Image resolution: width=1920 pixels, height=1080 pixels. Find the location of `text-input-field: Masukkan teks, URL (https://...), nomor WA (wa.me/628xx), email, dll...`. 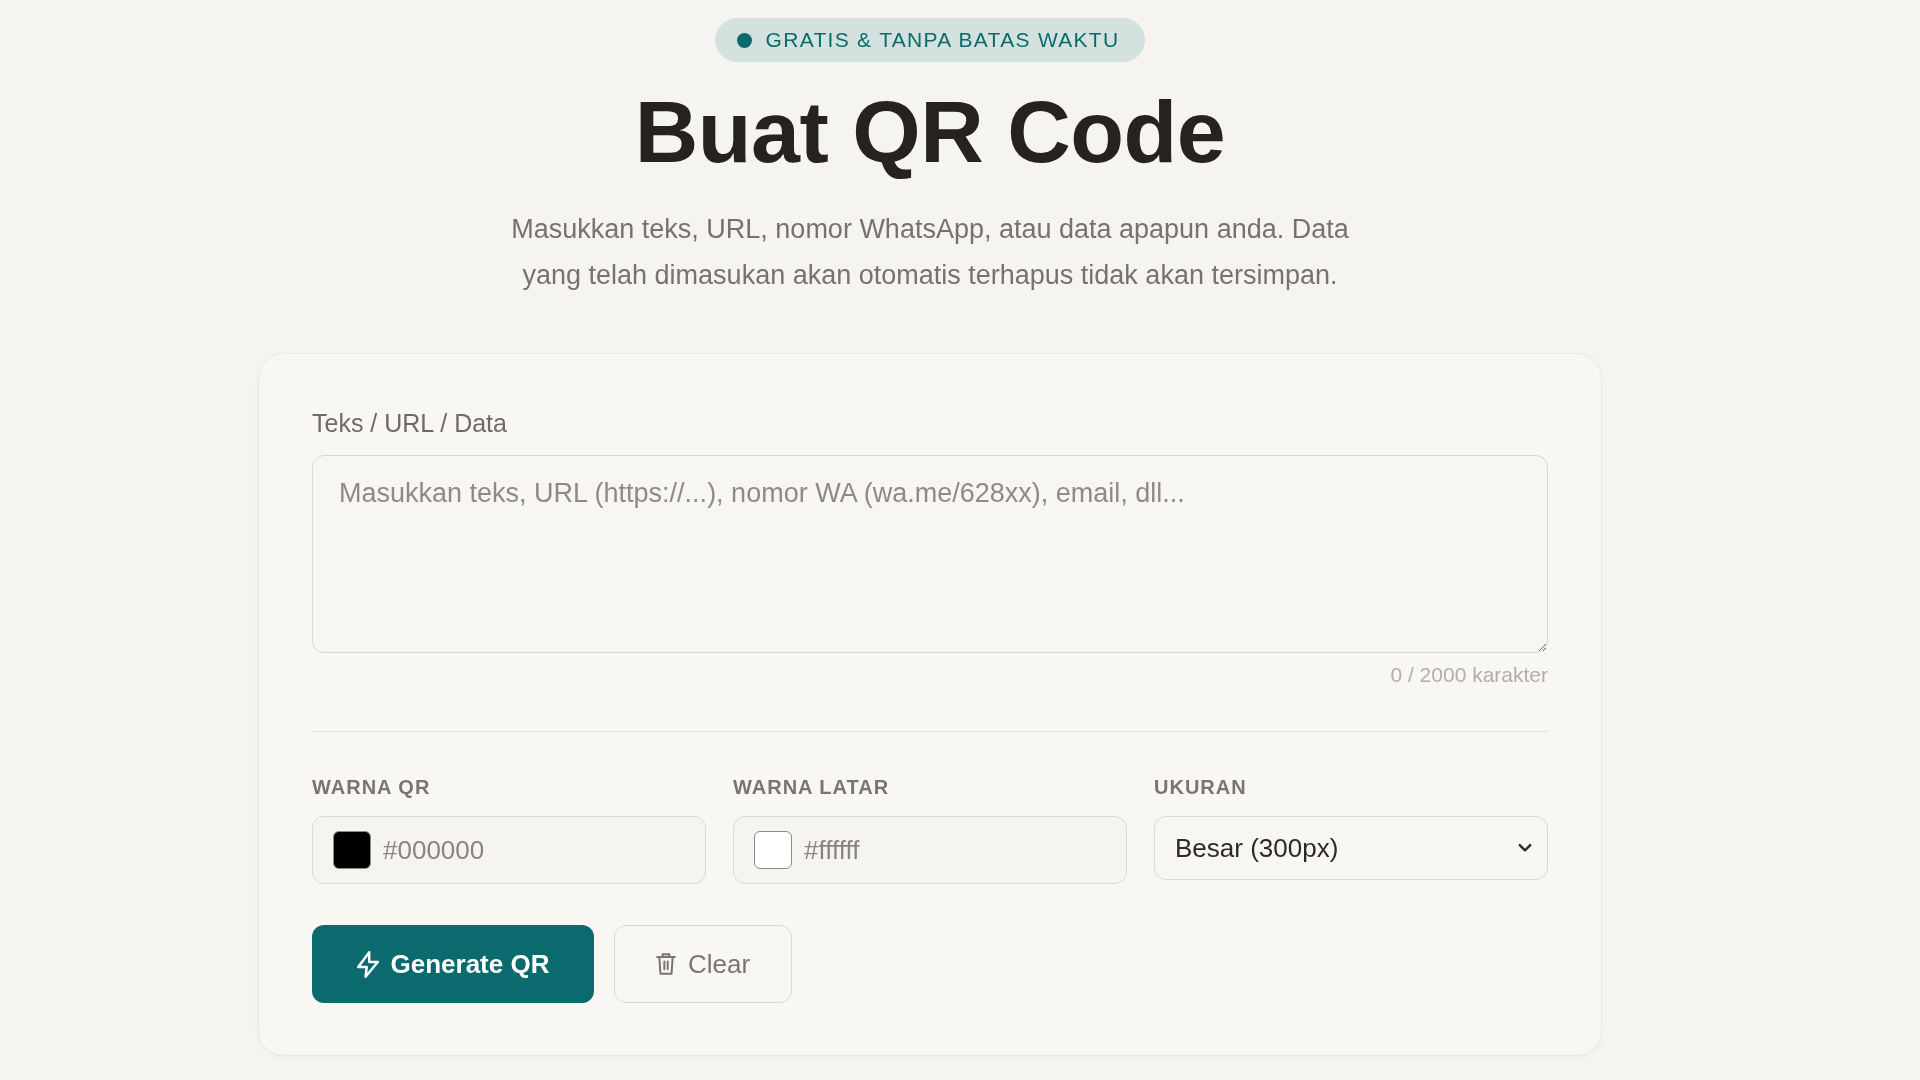

text-input-field: Masukkan teks, URL (https://...), nomor WA (wa.me/628xx), email, dll... is located at coordinates (930, 554).